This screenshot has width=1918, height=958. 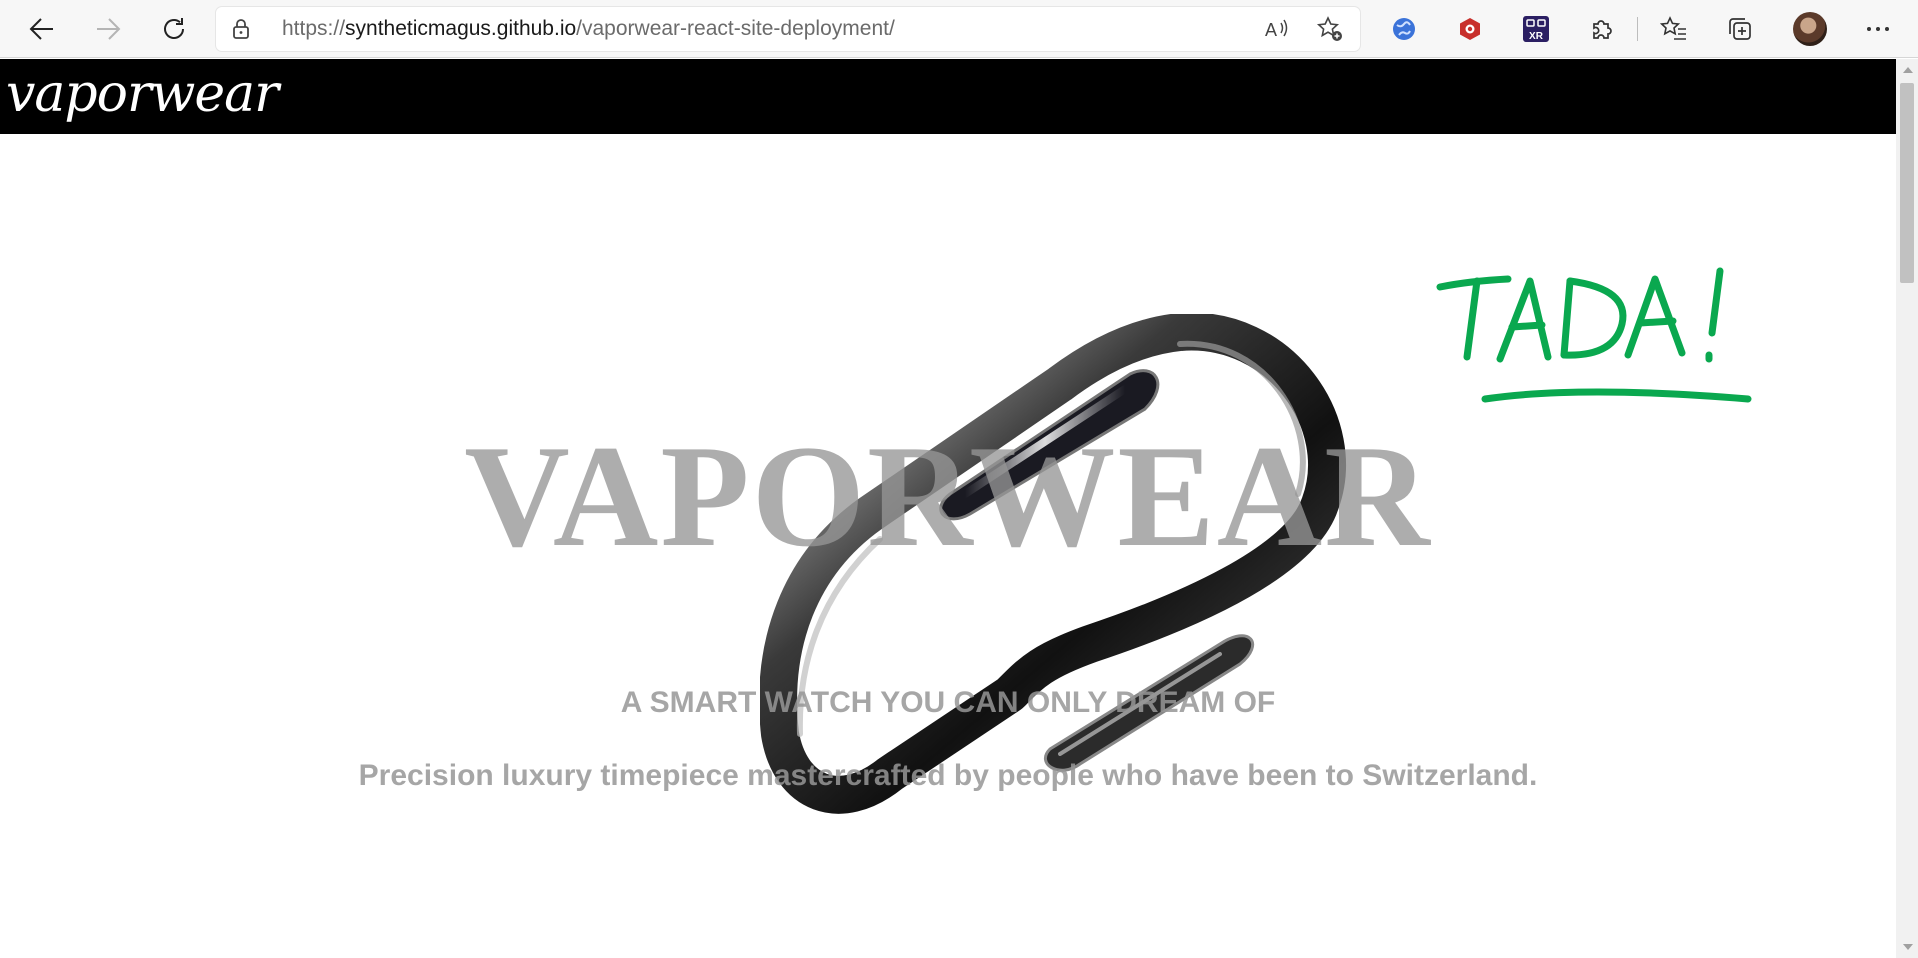 I want to click on globe-extension-icon, so click(x=1404, y=29).